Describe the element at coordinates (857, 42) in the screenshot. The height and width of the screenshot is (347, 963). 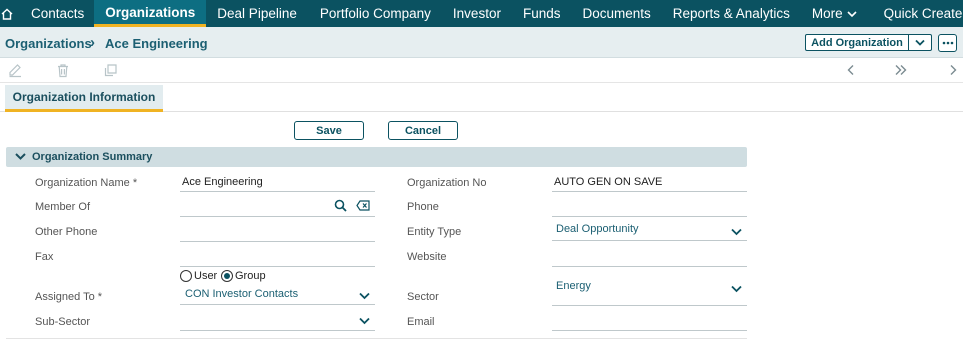
I see `add-organization-label: Add Organization` at that location.